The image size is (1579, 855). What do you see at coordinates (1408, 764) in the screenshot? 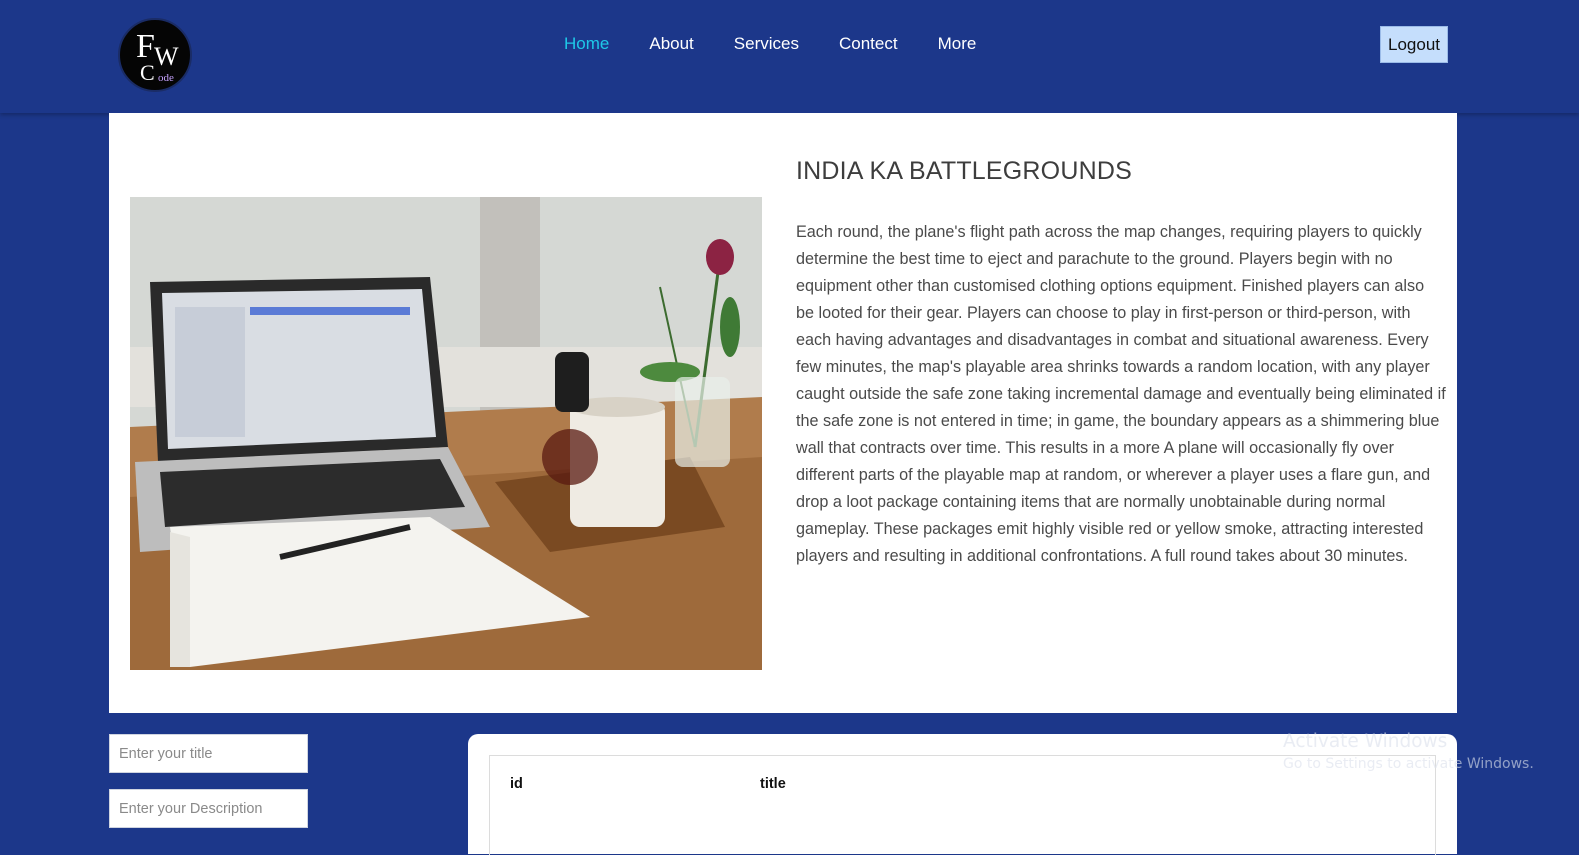
I see `watermark-subtitle: Go to Settings to activate Windows.` at bounding box center [1408, 764].